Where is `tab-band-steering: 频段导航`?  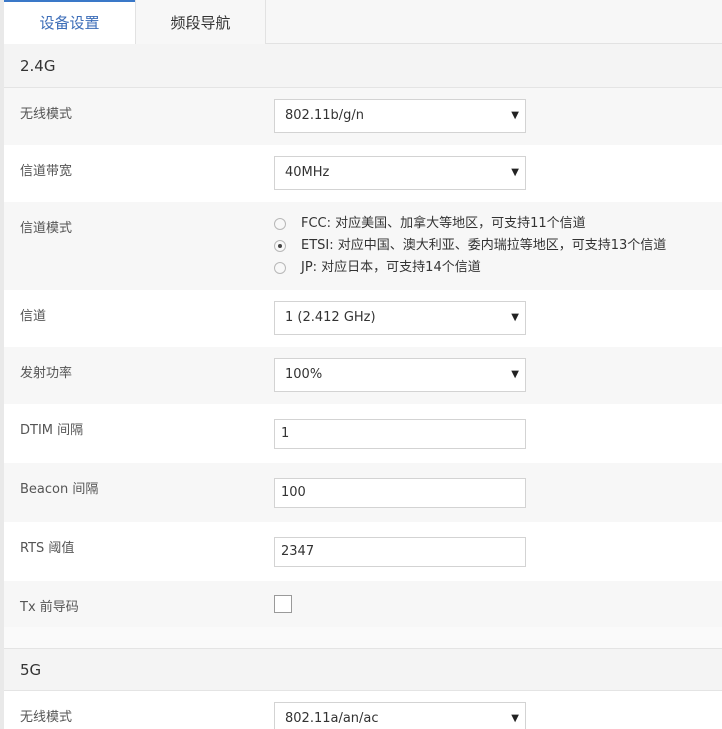 tab-band-steering: 频段导航 is located at coordinates (200, 22).